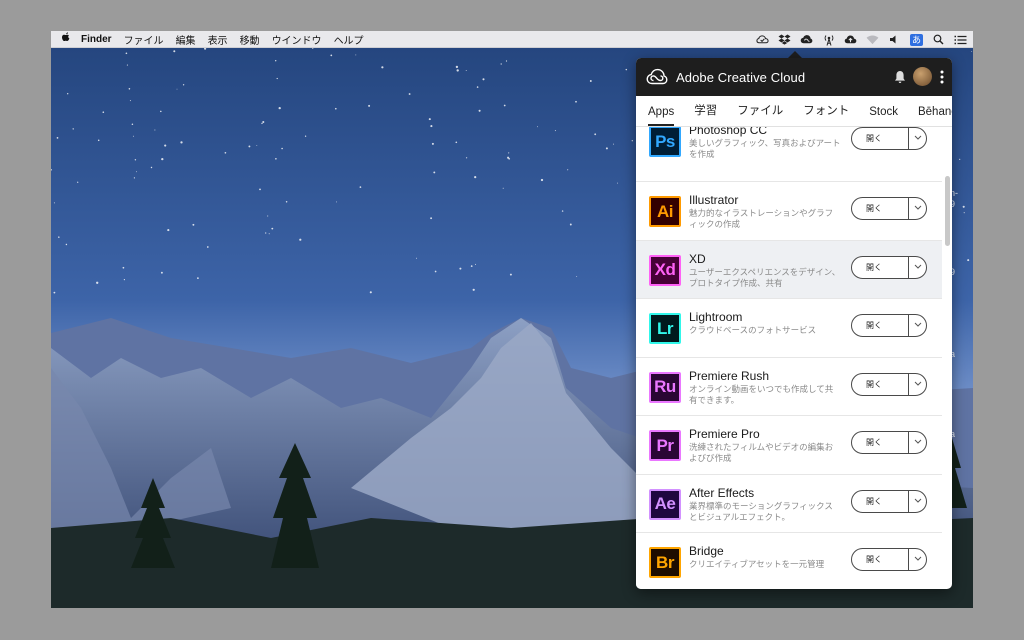 Image resolution: width=1024 pixels, height=640 pixels. What do you see at coordinates (900, 77) in the screenshot?
I see `bell-icon` at bounding box center [900, 77].